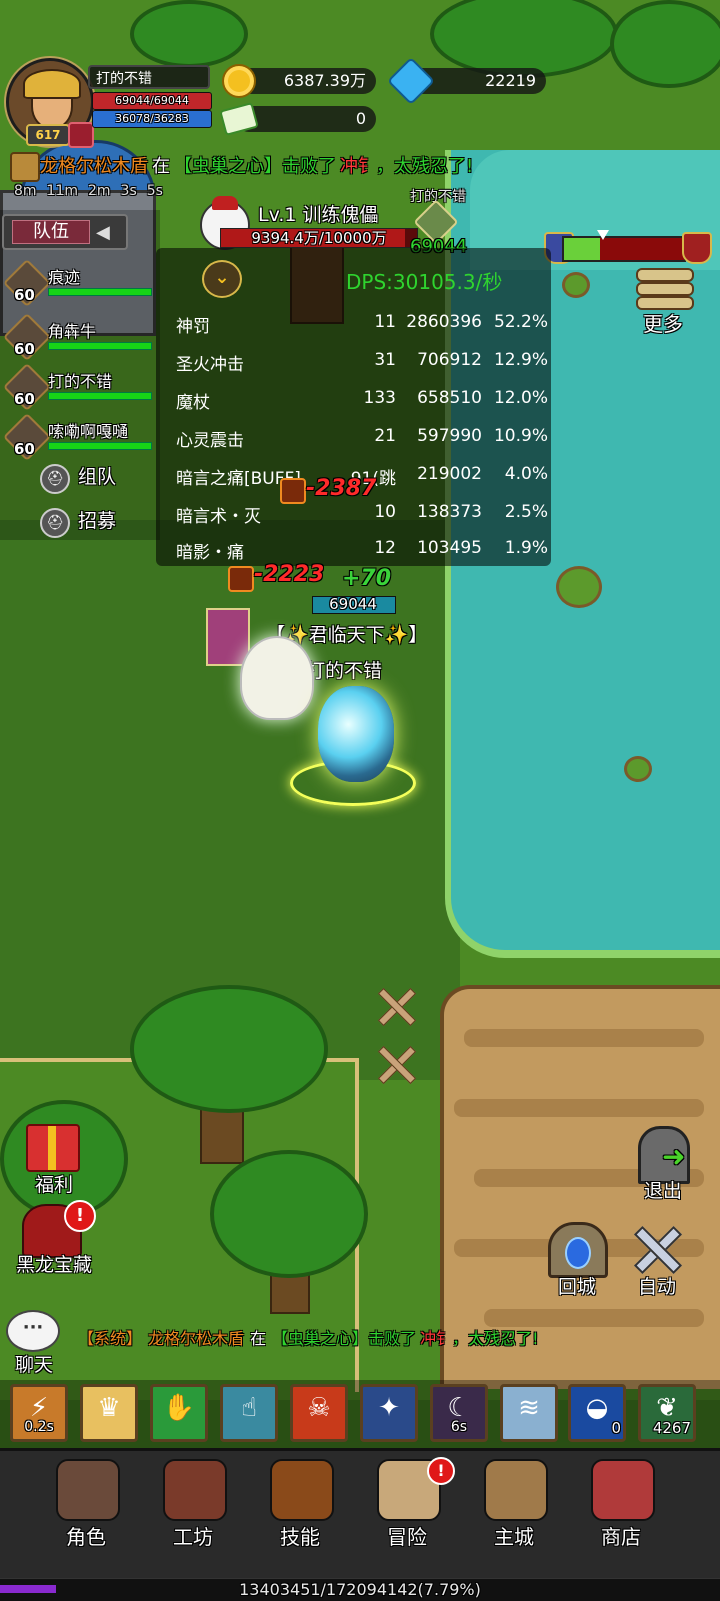 The height and width of the screenshot is (1601, 720). I want to click on player-character-sprite, so click(356, 734).